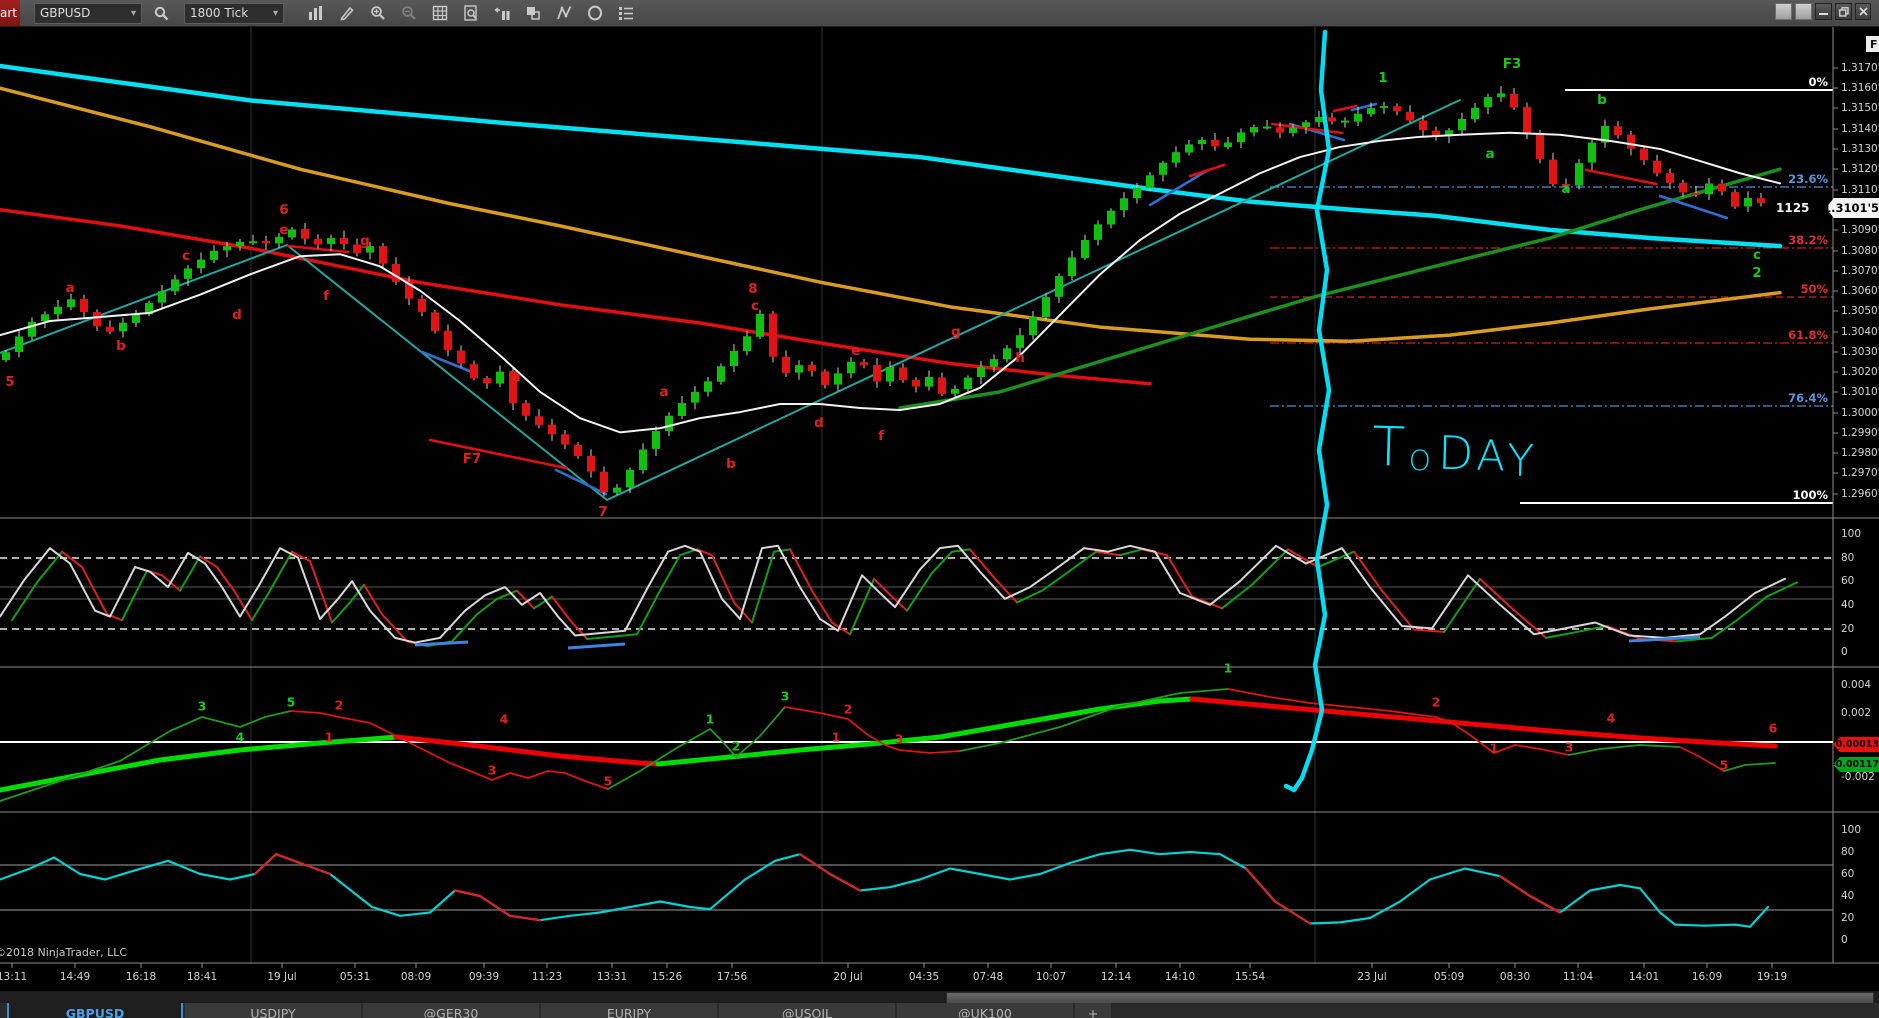 The width and height of the screenshot is (1879, 1018). I want to click on horizontal-scrollbar, so click(939, 997).